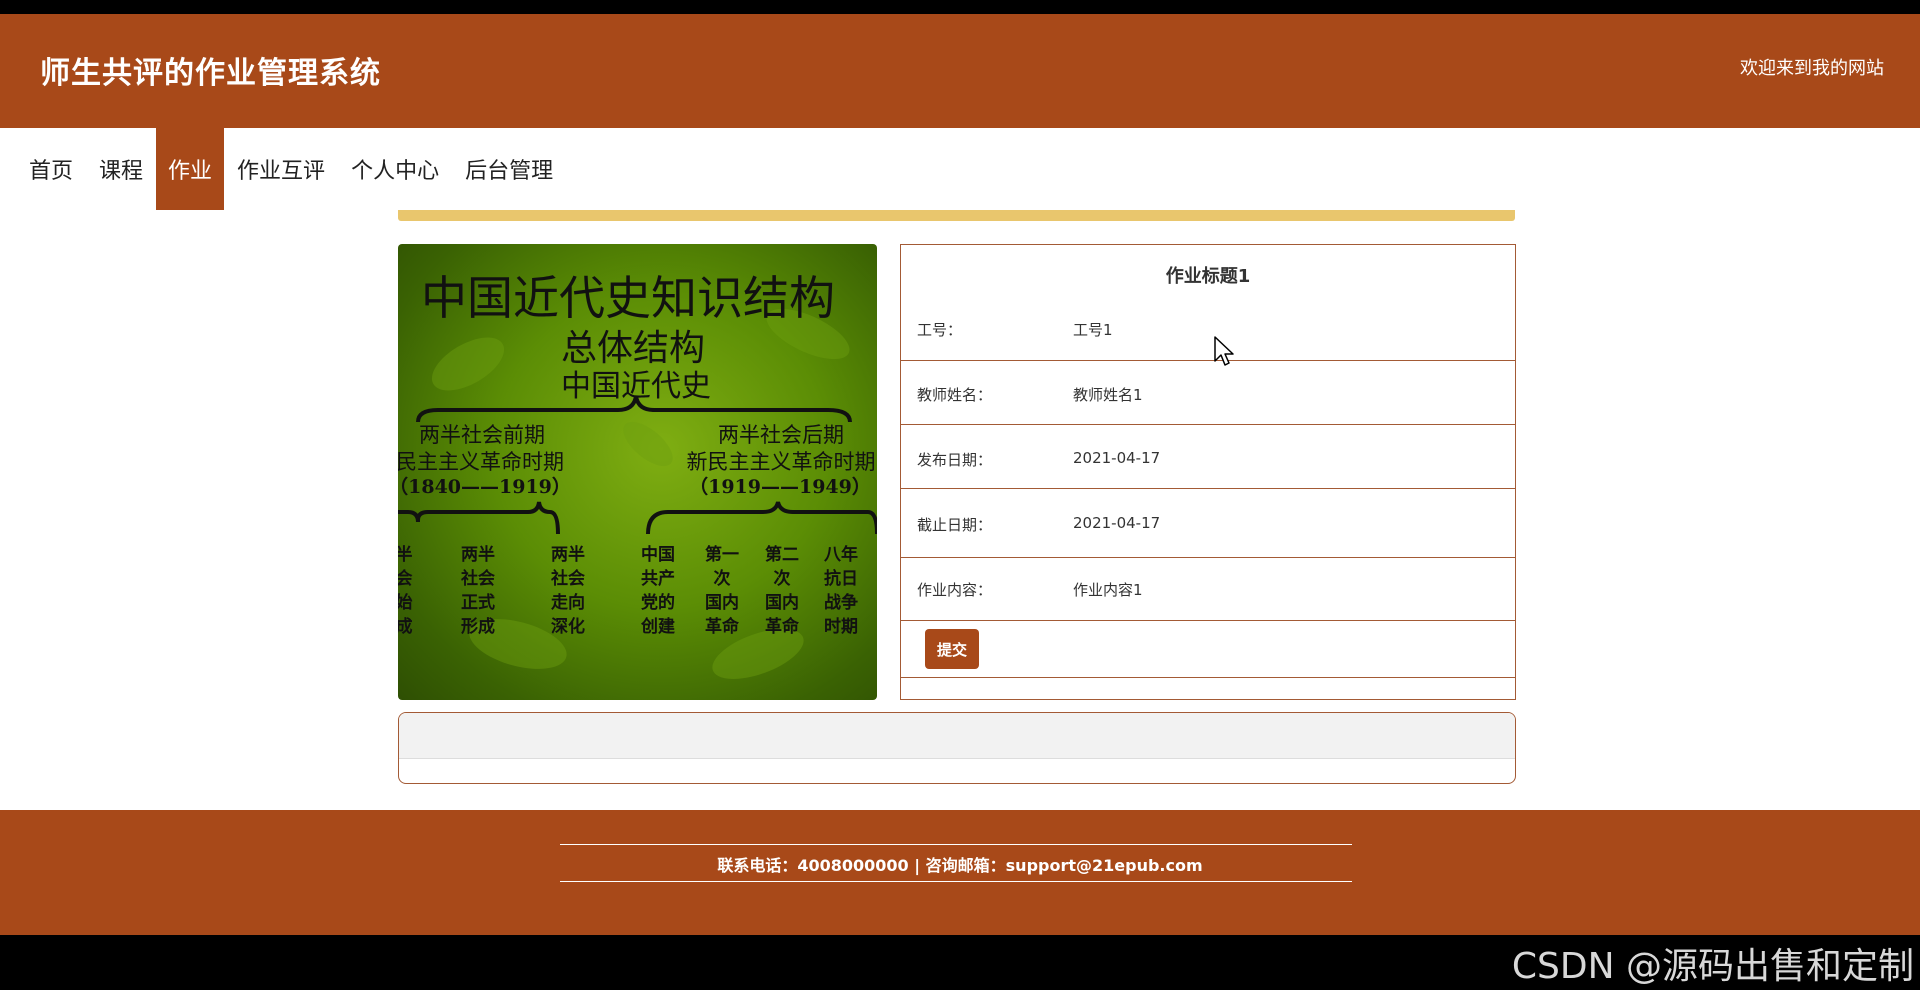 This screenshot has width=1920, height=990. What do you see at coordinates (210, 70) in the screenshot?
I see `site-title: 师生共评的作业管理系统` at bounding box center [210, 70].